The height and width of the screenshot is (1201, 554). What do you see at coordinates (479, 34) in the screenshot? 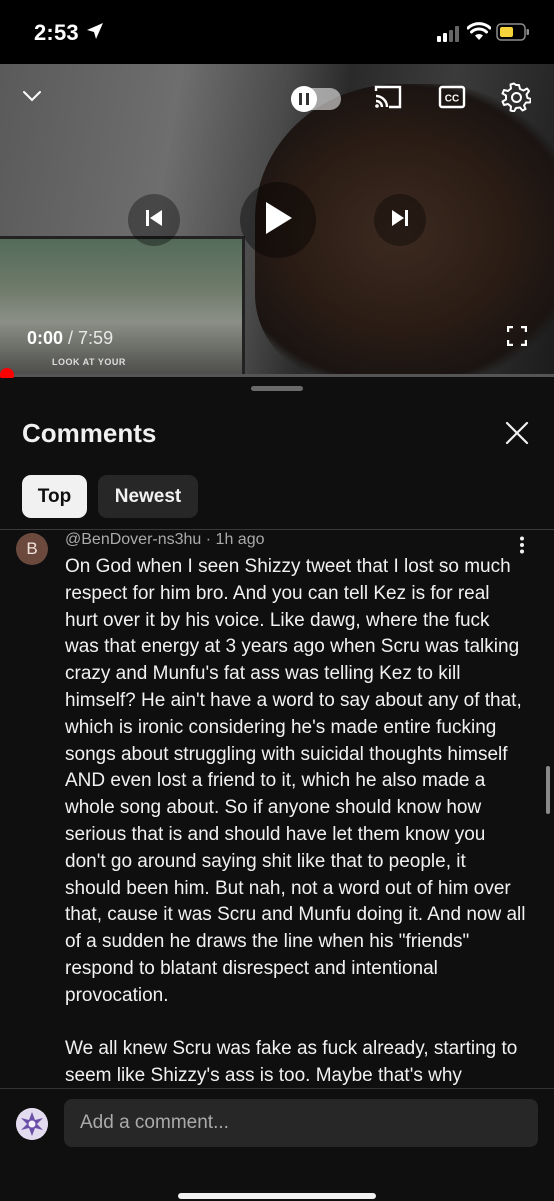
I see `wifi-icon` at bounding box center [479, 34].